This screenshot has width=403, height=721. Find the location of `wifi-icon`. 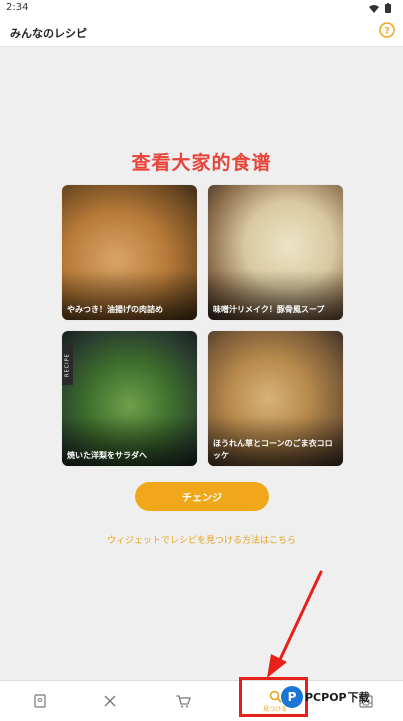

wifi-icon is located at coordinates (374, 8).